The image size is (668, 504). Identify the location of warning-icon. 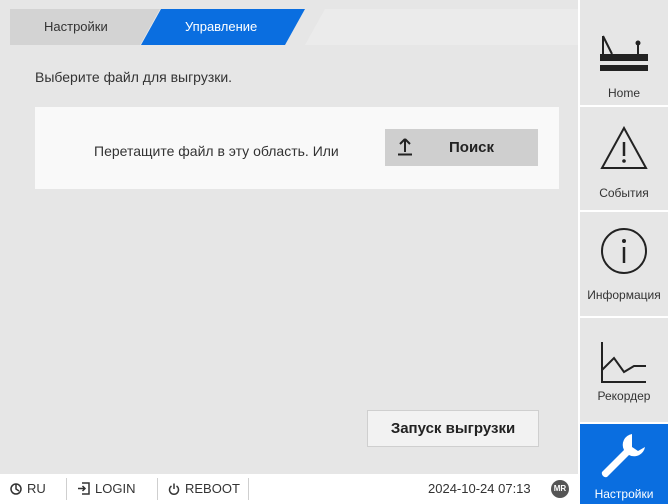
(624, 147).